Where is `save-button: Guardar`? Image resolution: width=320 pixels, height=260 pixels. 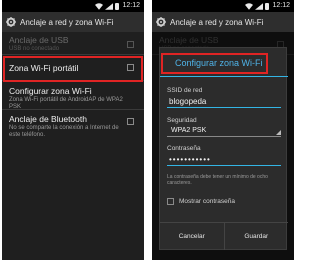
save-button: Guardar is located at coordinates (256, 236).